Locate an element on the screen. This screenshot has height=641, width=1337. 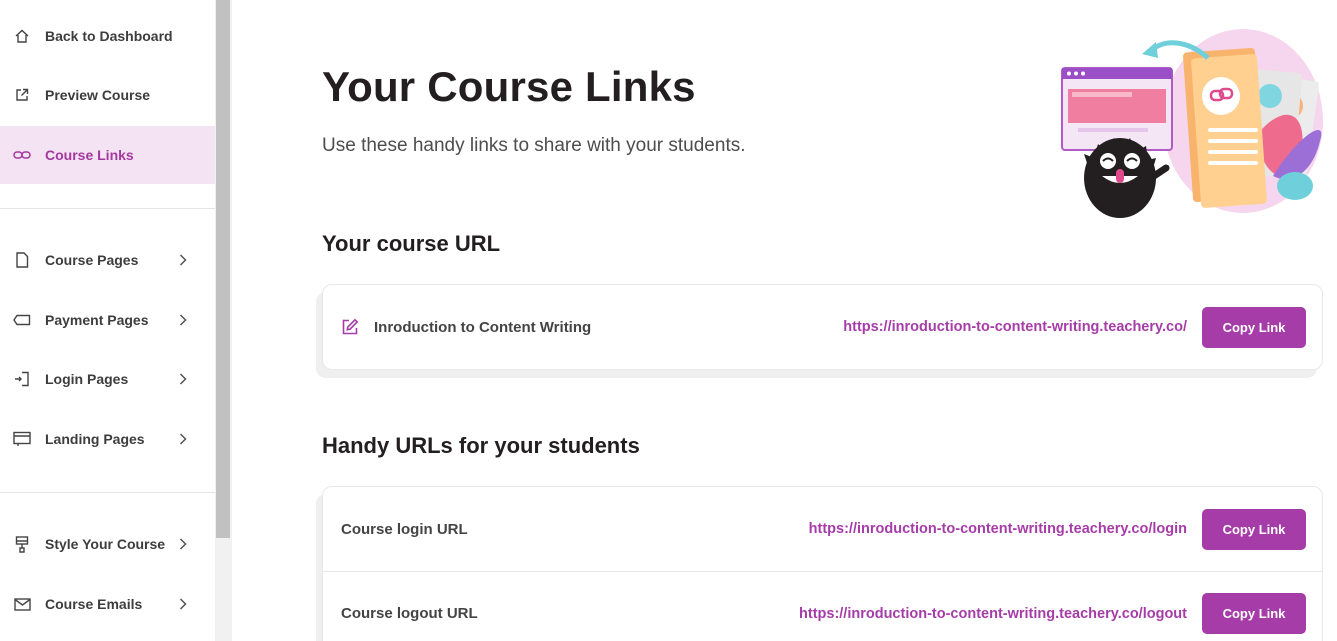
student-urls-heading: Handy URLs for your students is located at coordinates (481, 445).